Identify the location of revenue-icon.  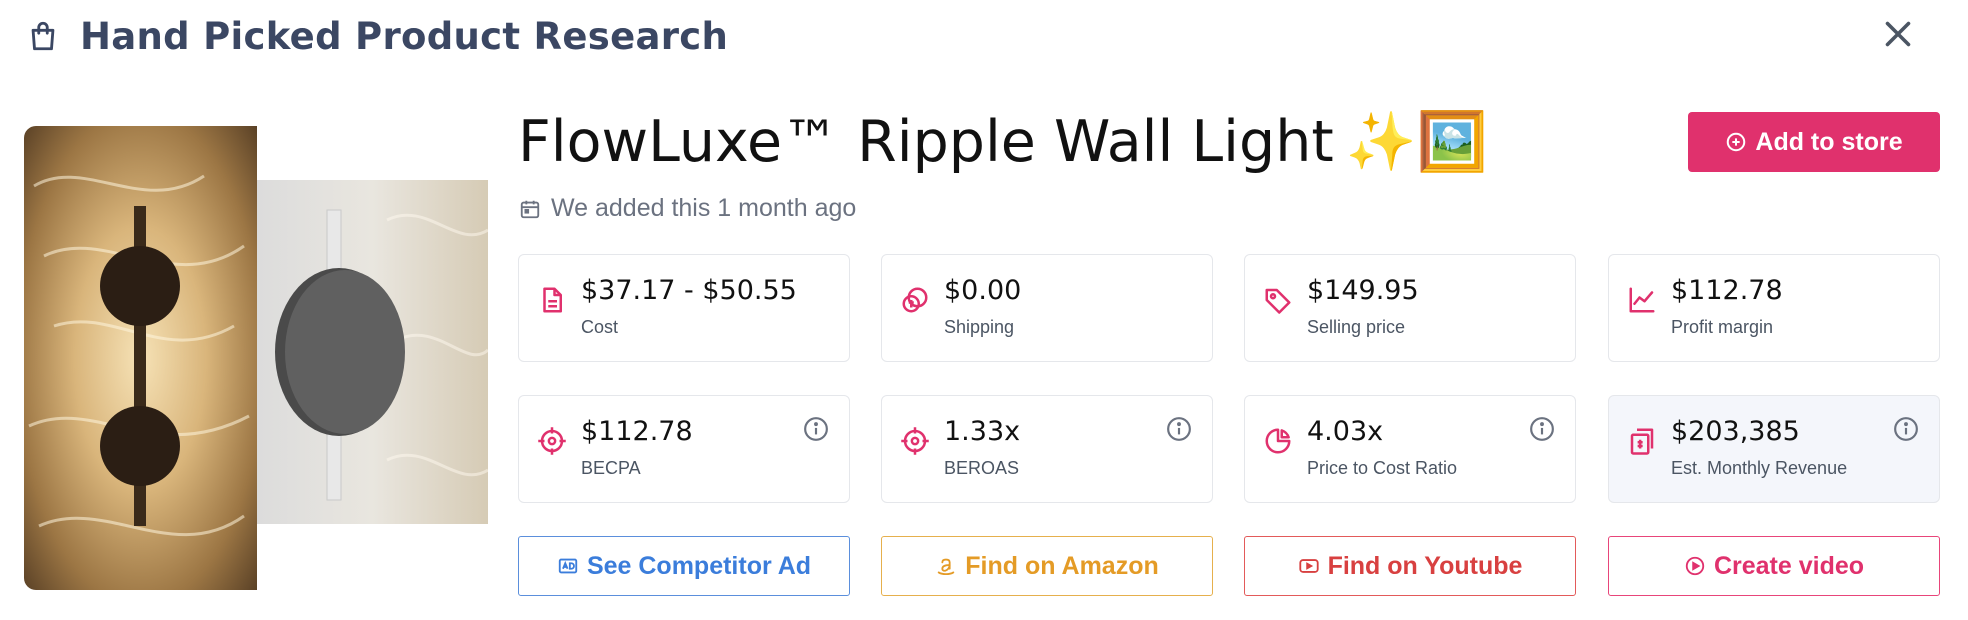
(1642, 441).